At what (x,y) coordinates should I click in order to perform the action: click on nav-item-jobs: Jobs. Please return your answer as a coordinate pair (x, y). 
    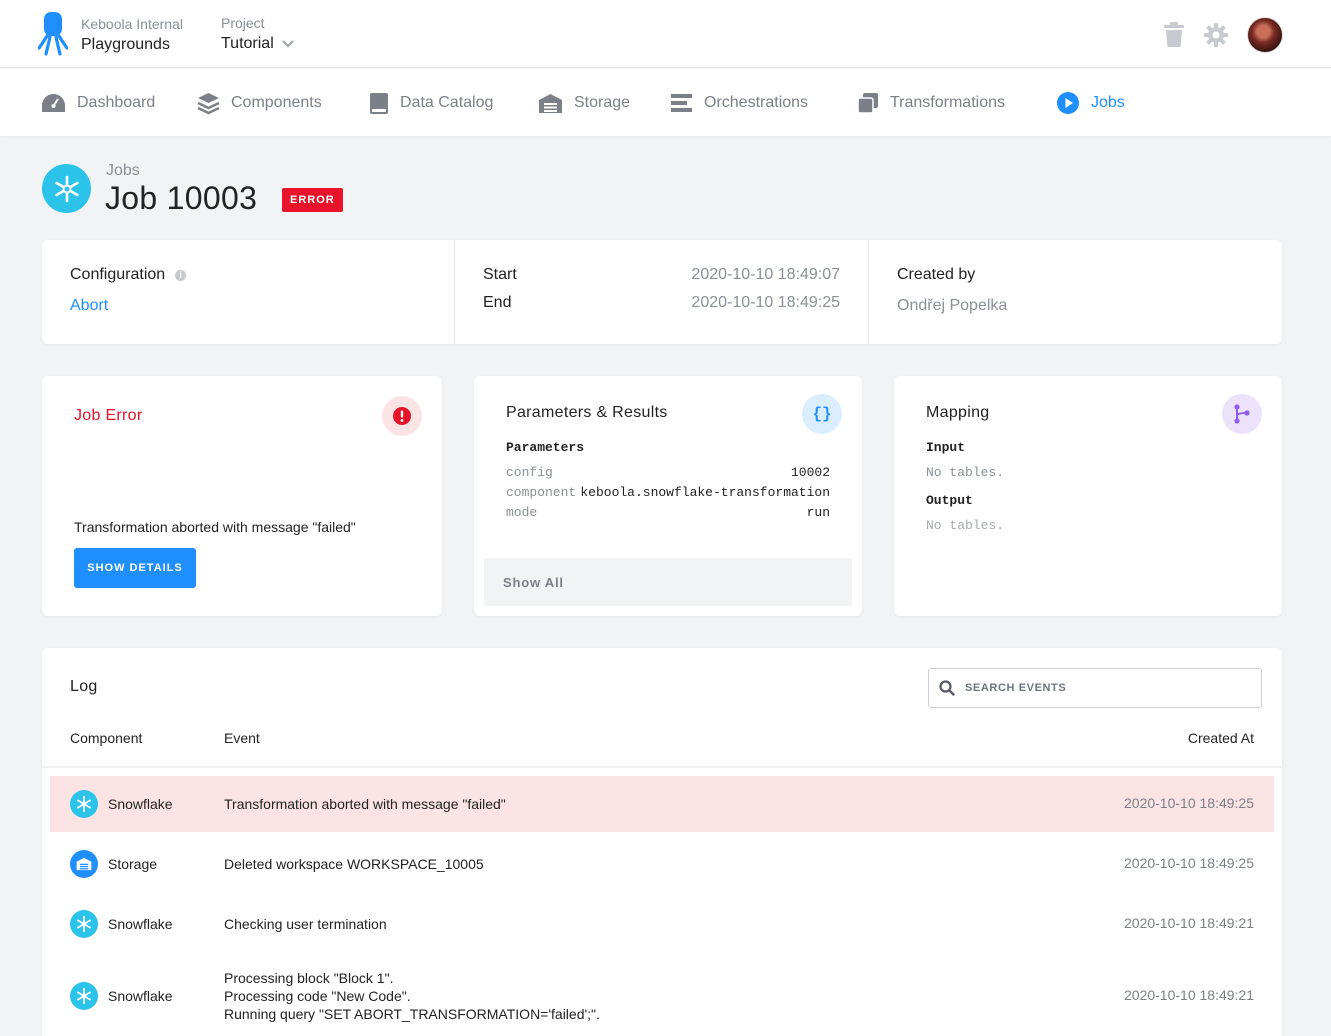
    Looking at the image, I should click on (1090, 103).